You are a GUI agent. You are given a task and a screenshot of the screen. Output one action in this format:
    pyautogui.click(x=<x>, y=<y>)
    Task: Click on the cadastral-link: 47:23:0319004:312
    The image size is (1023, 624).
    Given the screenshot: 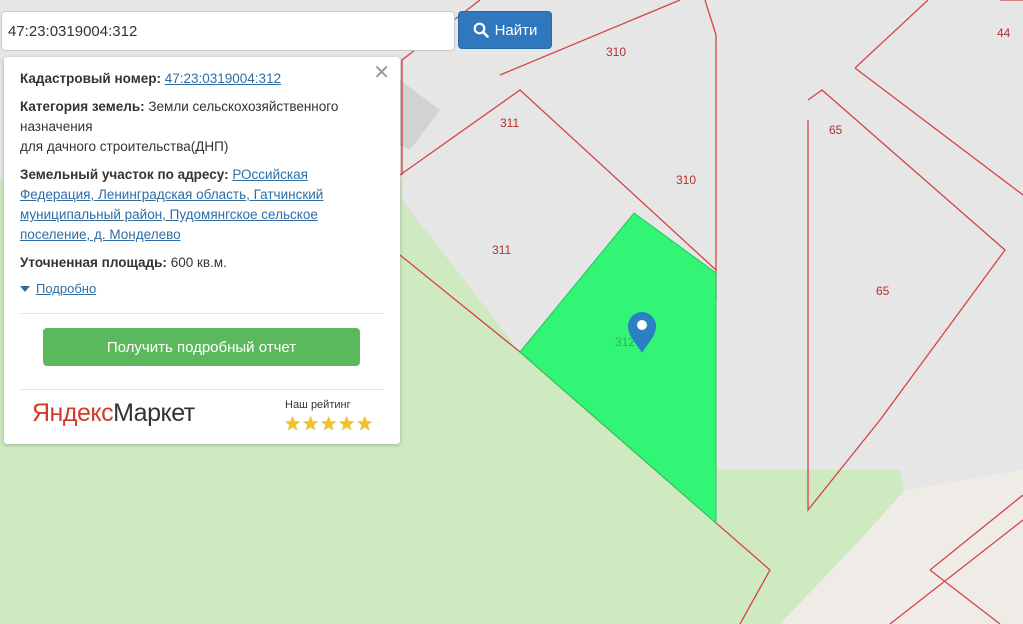 What is the action you would take?
    pyautogui.click(x=223, y=78)
    